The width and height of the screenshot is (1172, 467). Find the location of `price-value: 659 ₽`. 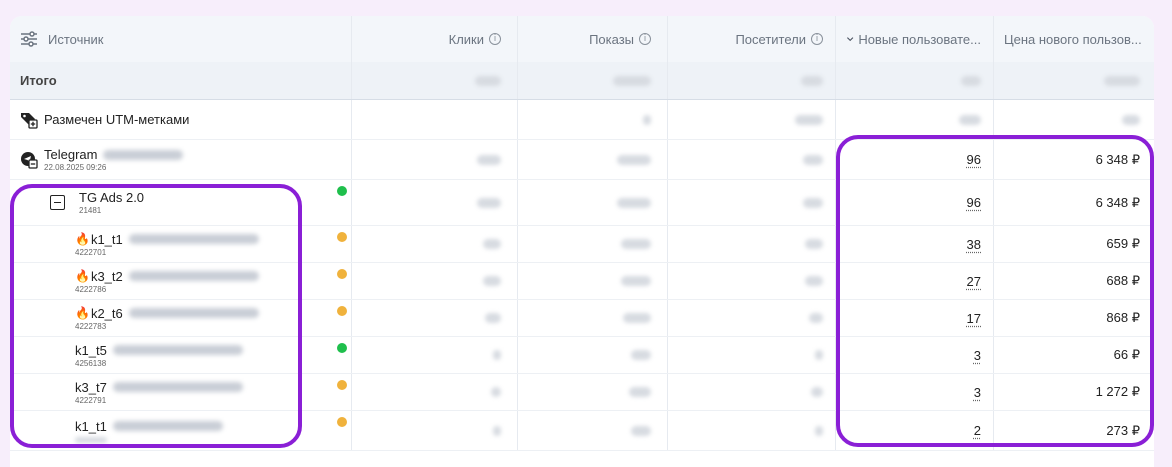

price-value: 659 ₽ is located at coordinates (1123, 243).